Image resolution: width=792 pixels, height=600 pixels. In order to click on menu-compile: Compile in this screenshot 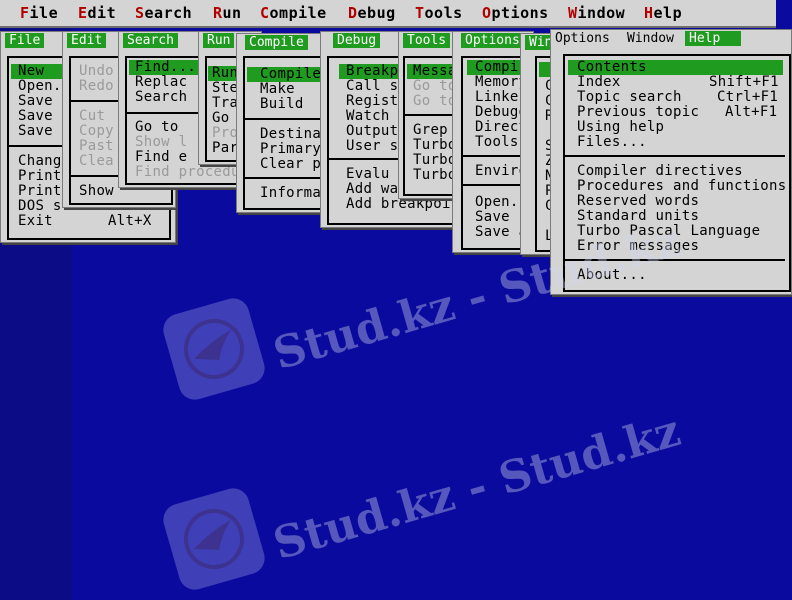, I will do `click(293, 13)`.